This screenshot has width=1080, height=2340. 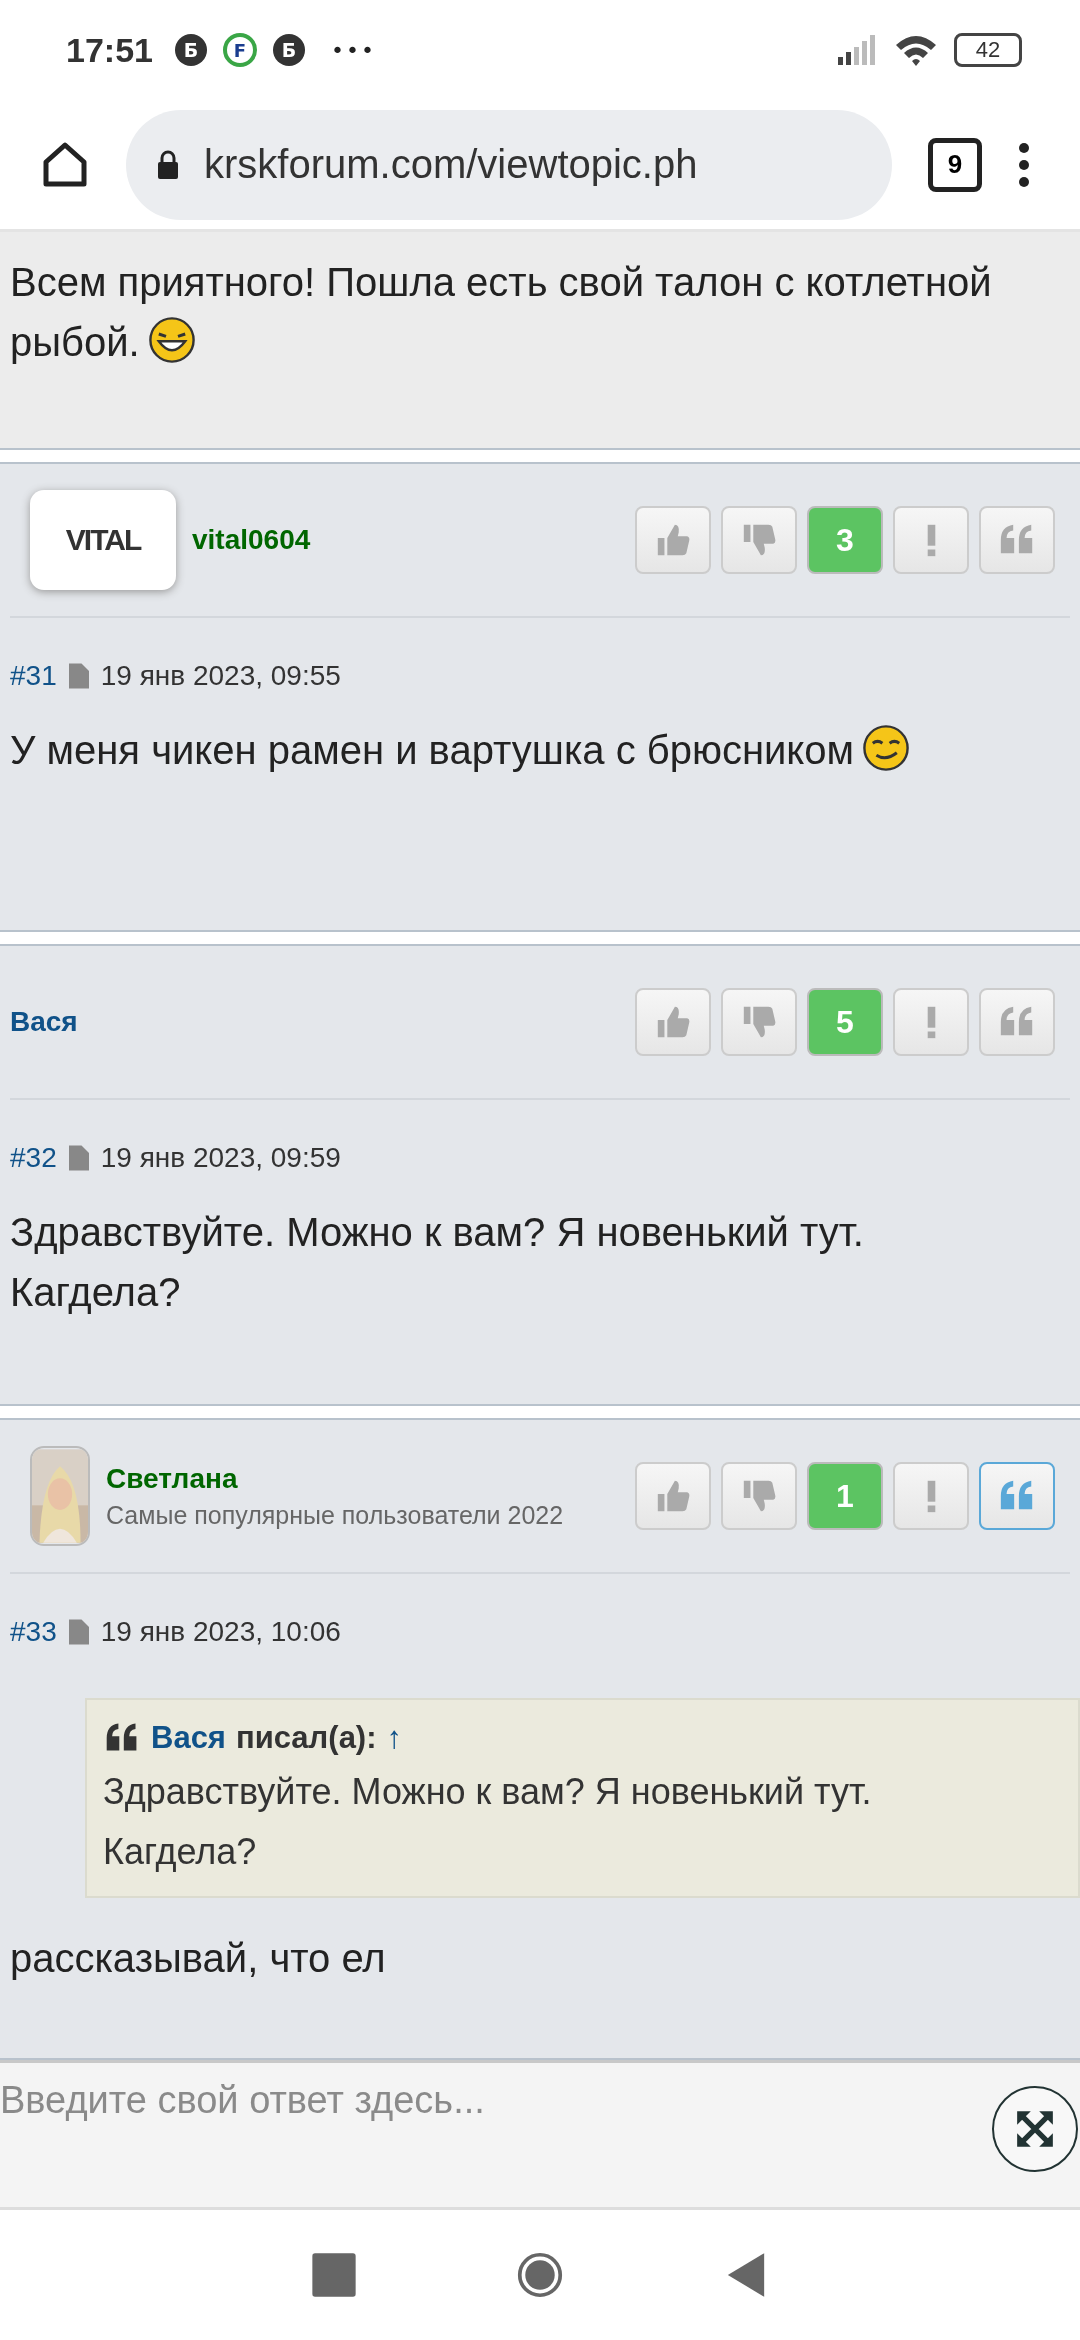 I want to click on laughing-emoji-icon, so click(x=171, y=340).